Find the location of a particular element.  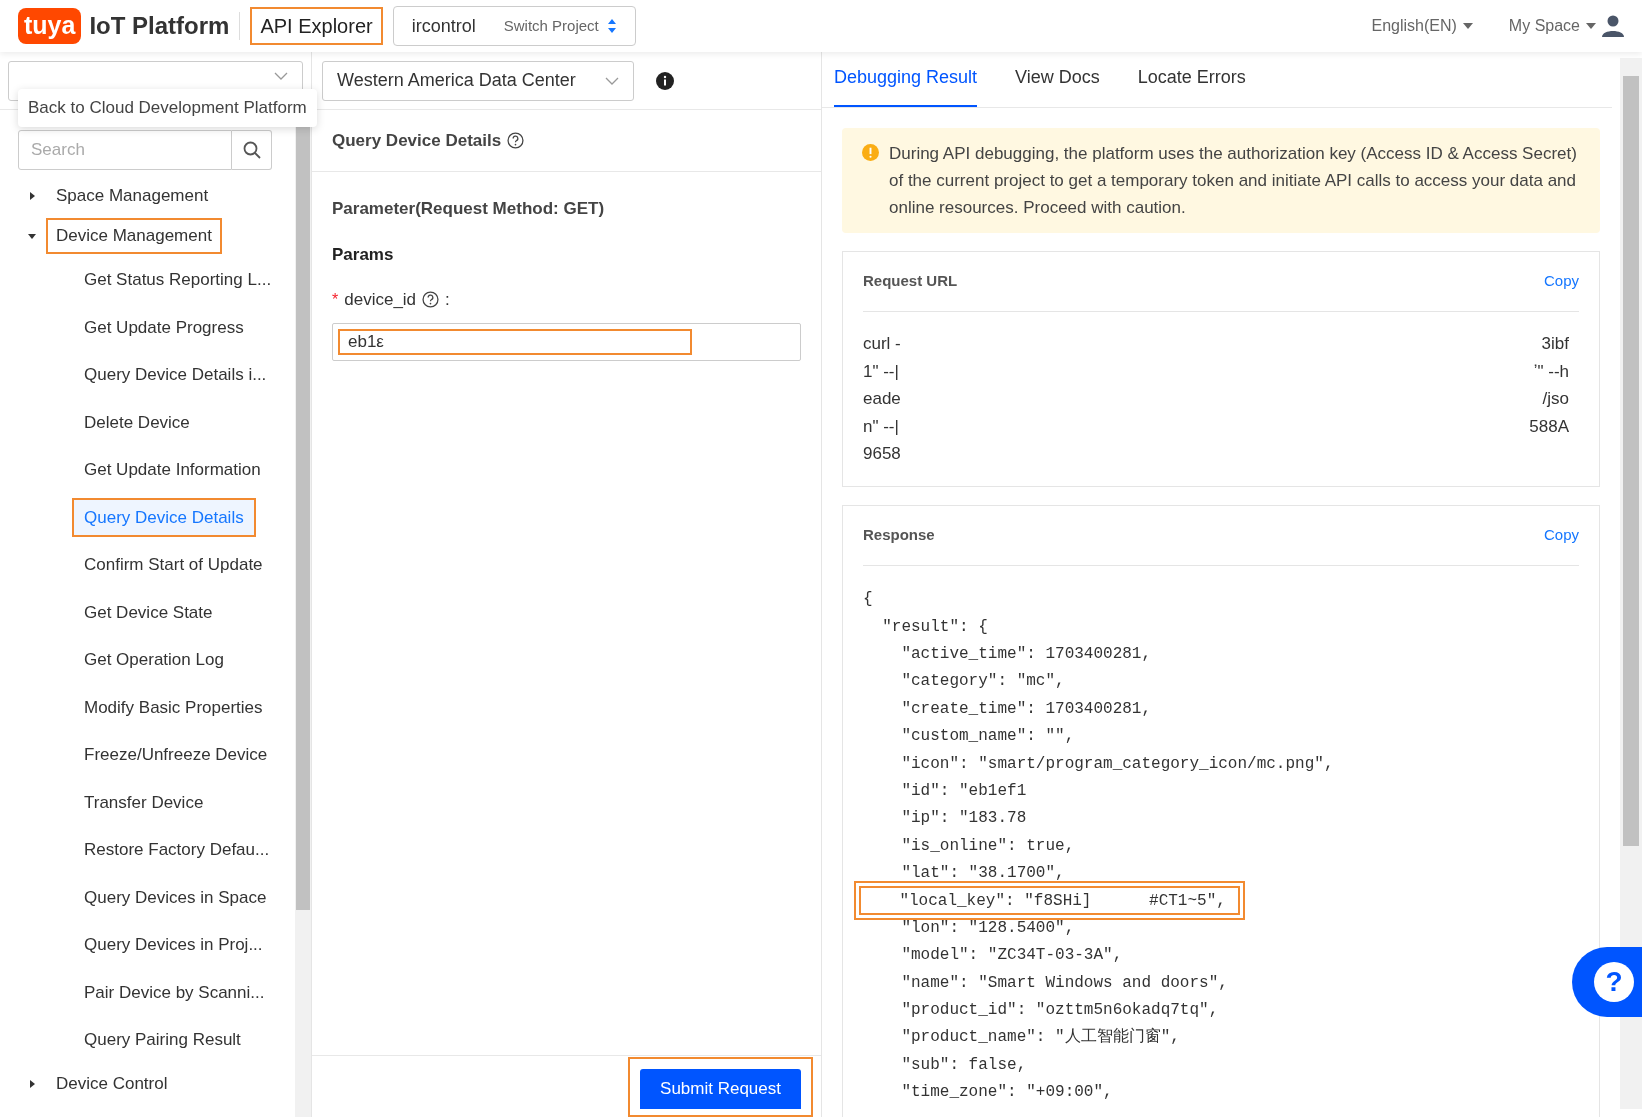

project-switcher: ircontrol Switch Project is located at coordinates (514, 26).